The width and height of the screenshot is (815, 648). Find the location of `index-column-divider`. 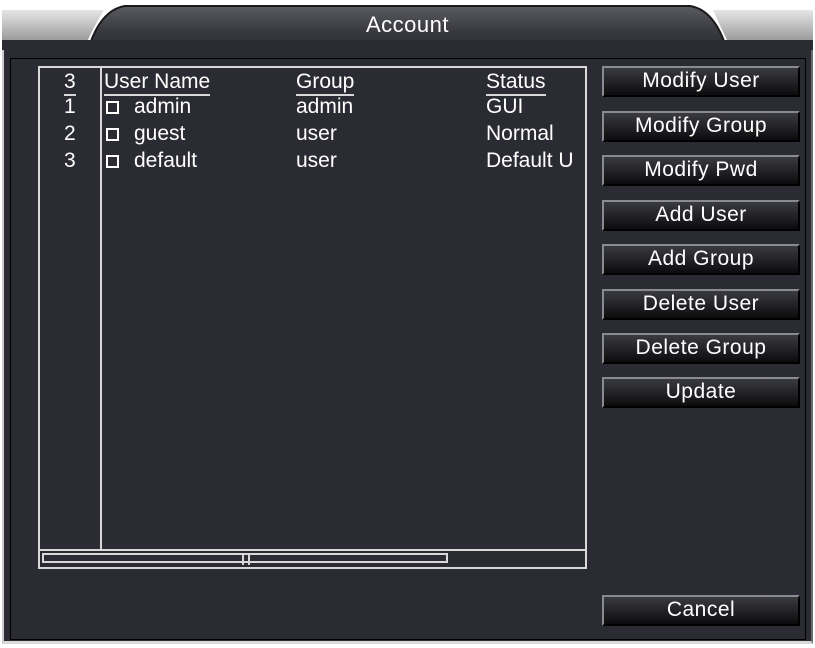

index-column-divider is located at coordinates (101, 308).